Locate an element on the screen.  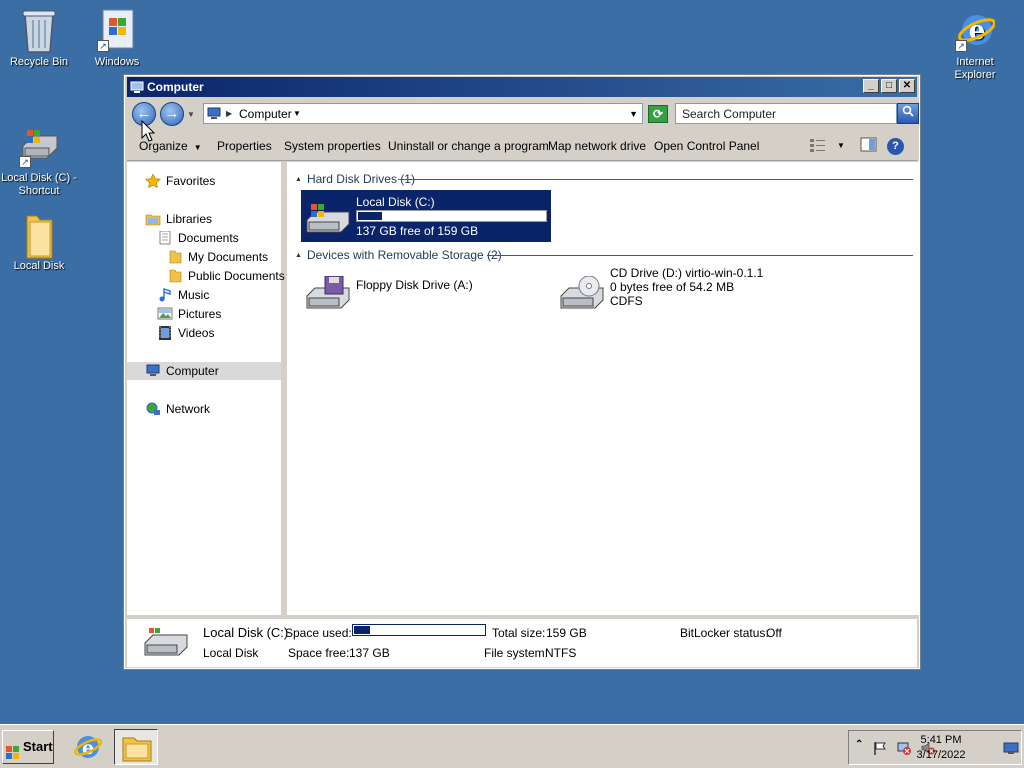
show-hidden-icons-chevron-up-icon: ⌃ is located at coordinates (862, 746).